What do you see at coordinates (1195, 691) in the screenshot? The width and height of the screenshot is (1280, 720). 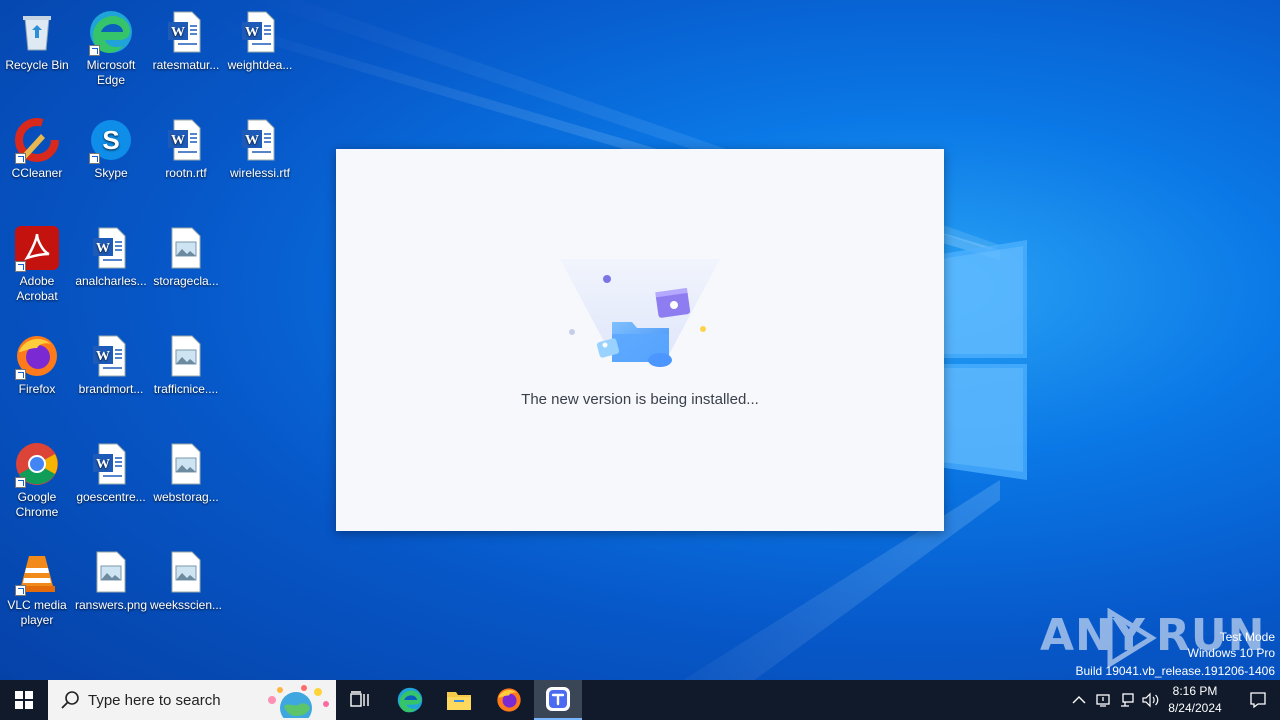 I see `clock-time: 8:16 PM` at bounding box center [1195, 691].